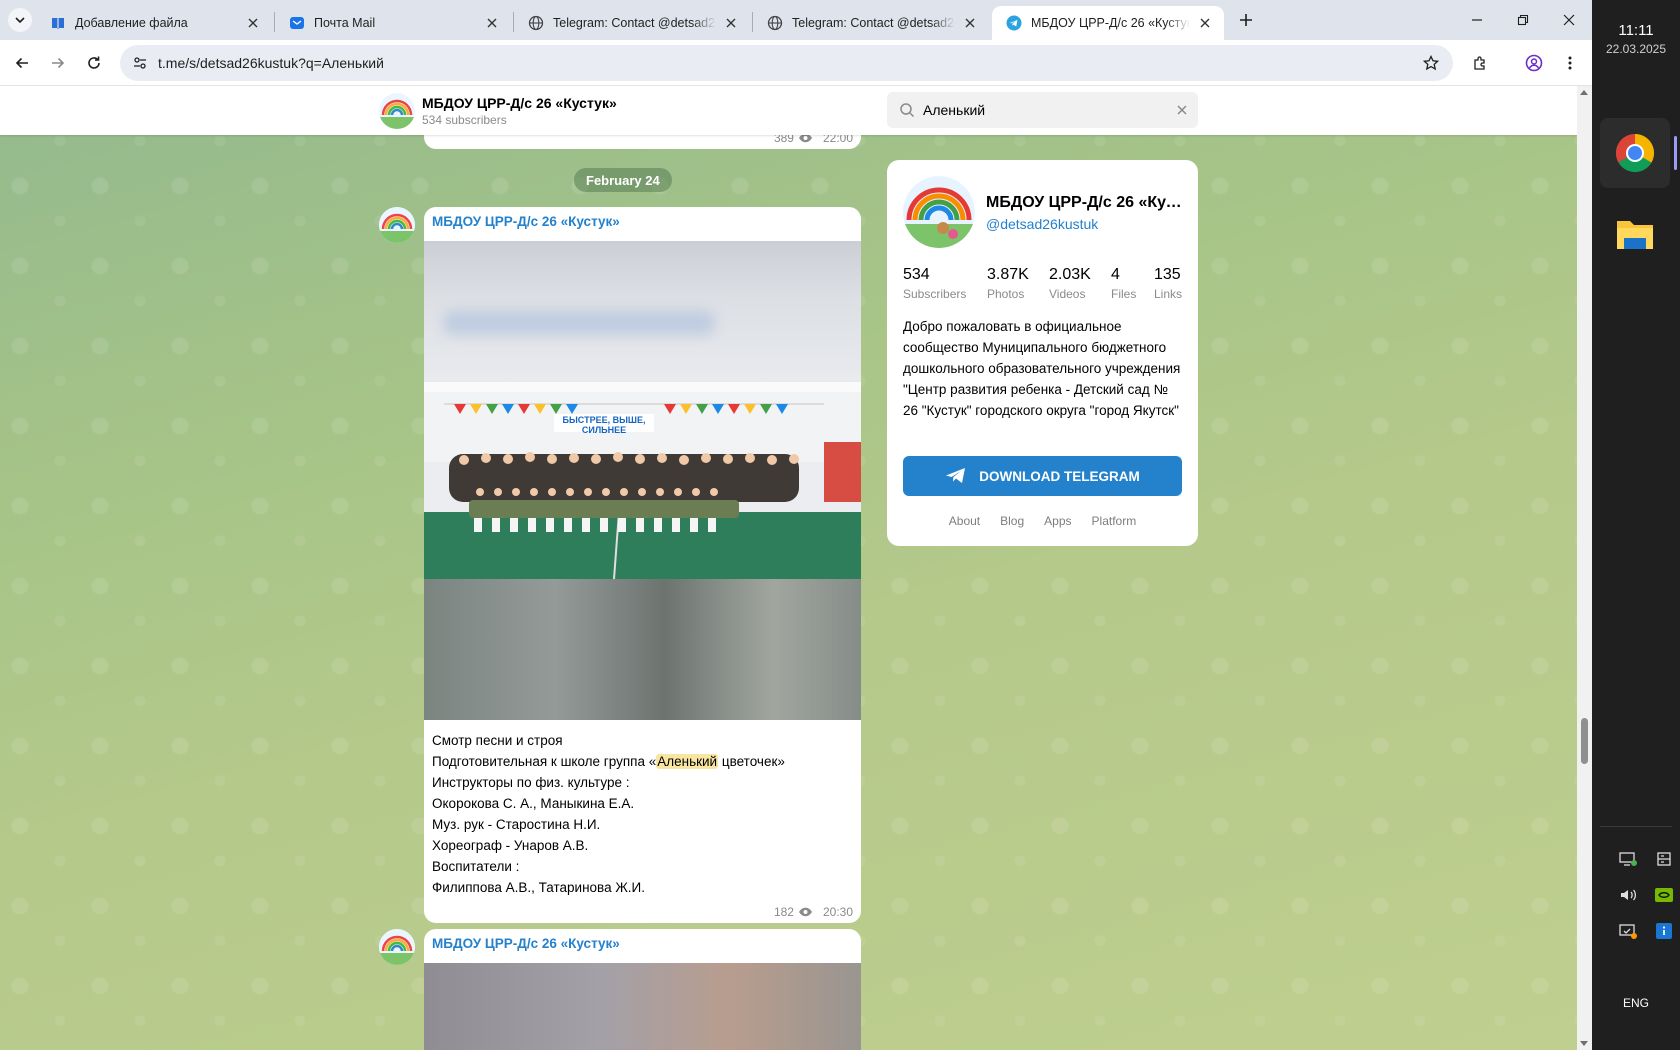  What do you see at coordinates (623, 180) in the screenshot?
I see `date-separator: February 24` at bounding box center [623, 180].